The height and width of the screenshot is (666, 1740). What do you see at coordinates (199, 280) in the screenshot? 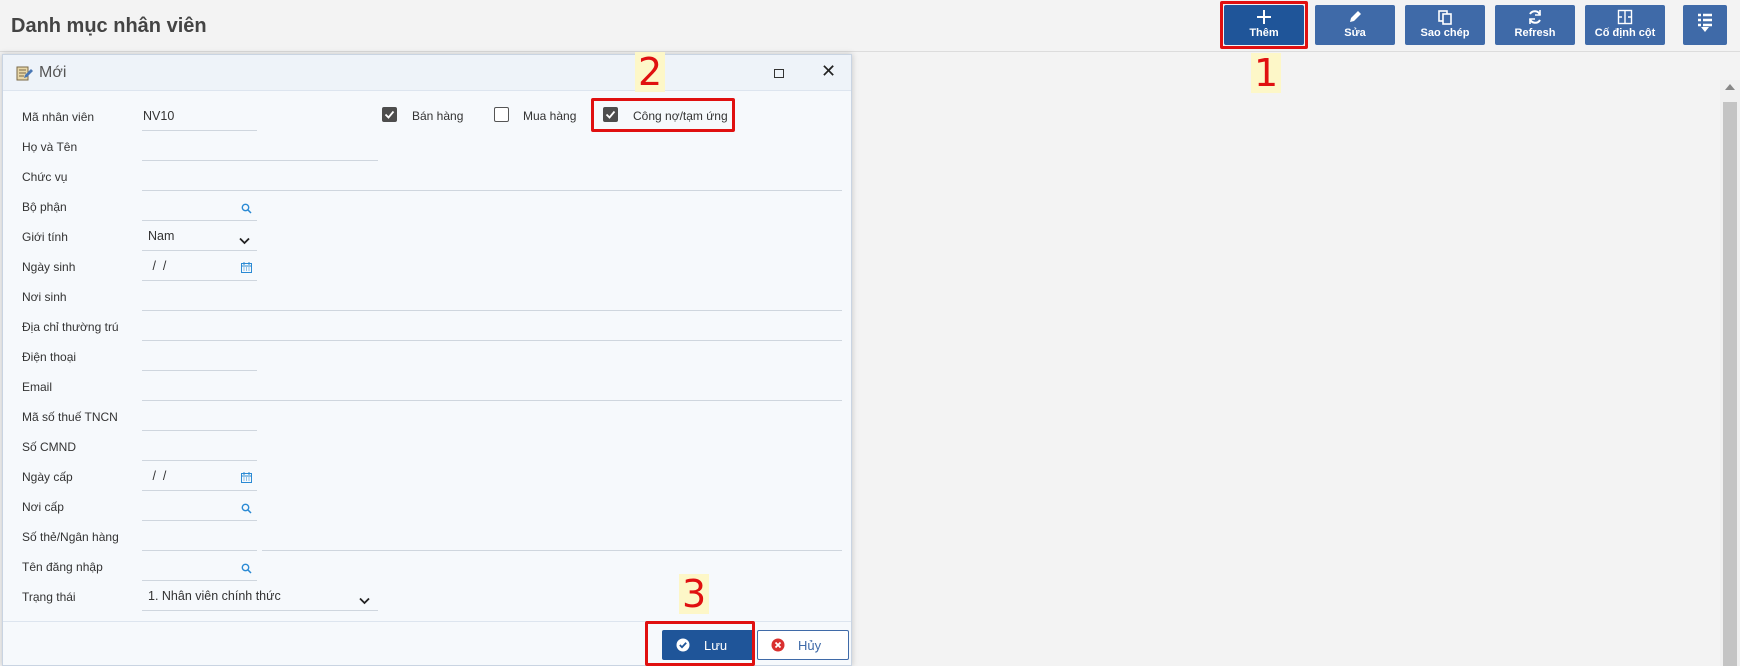
I see `birth-date-underline` at bounding box center [199, 280].